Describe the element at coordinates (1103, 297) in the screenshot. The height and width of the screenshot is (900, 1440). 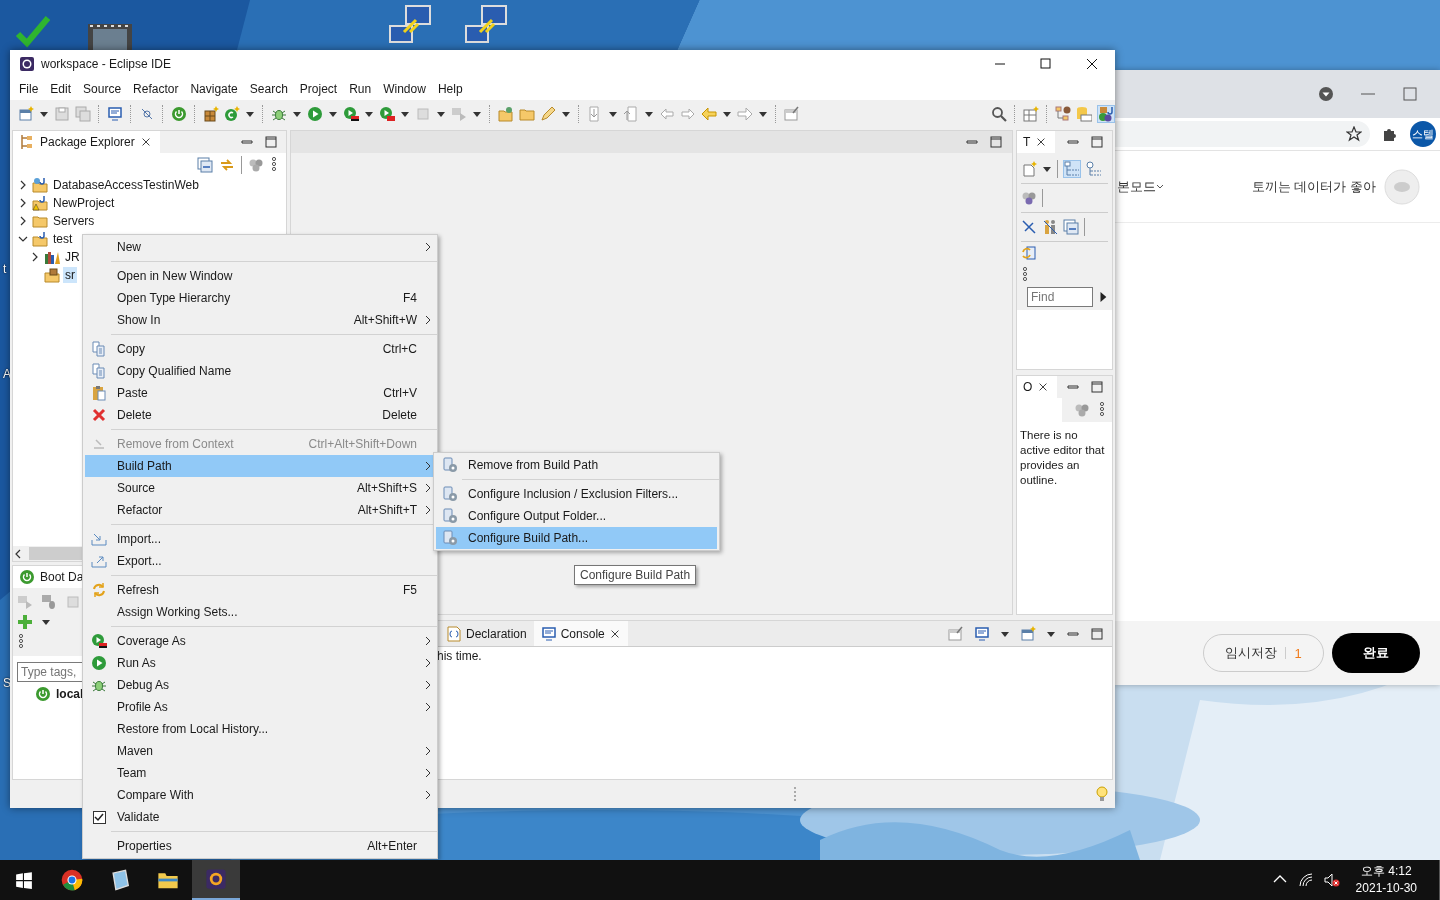
I see `play-icon` at that location.